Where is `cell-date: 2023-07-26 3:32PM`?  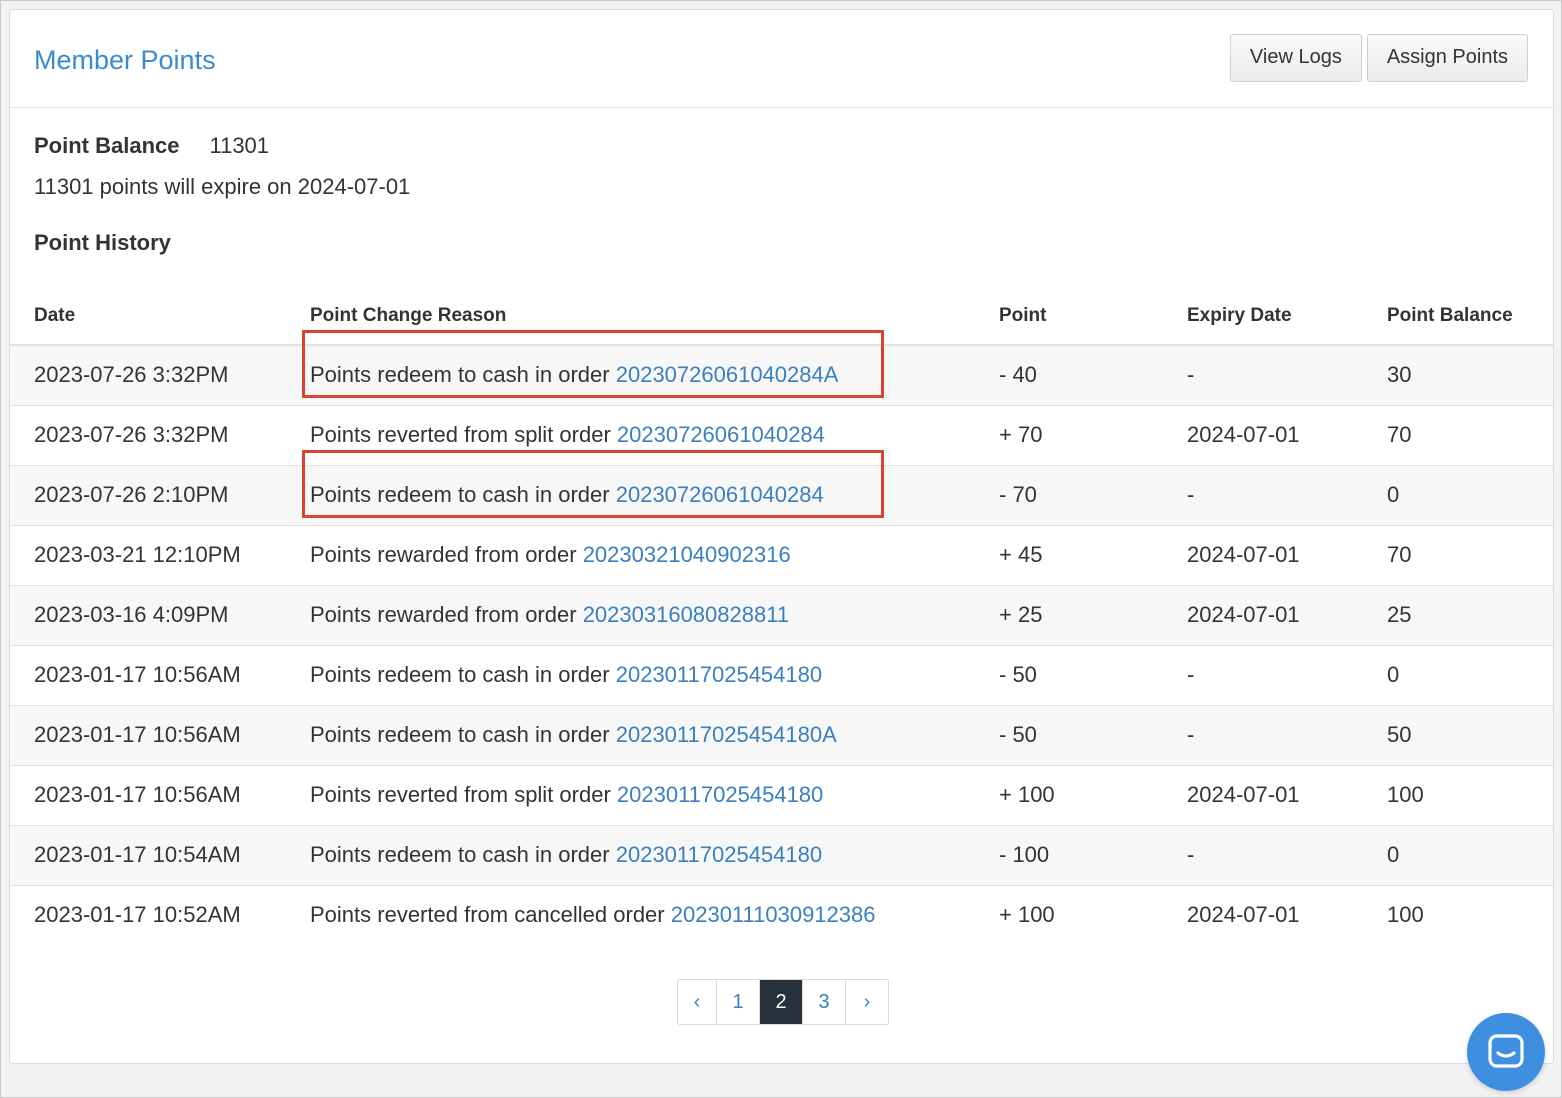
cell-date: 2023-07-26 3:32PM is located at coordinates (148, 374).